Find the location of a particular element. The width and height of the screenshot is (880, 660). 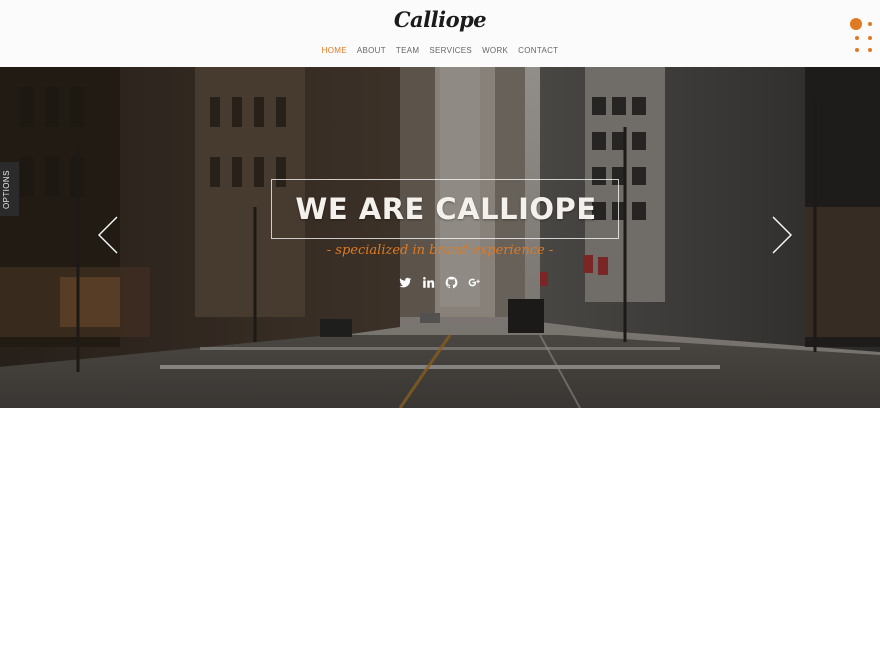

nav-work: WORK is located at coordinates (495, 50).